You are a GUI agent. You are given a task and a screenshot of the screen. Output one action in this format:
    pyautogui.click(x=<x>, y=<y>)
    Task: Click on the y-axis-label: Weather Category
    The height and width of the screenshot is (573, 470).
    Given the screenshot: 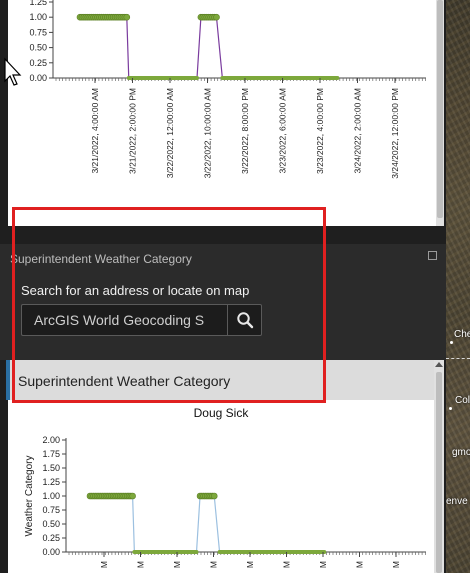 What is the action you would take?
    pyautogui.click(x=29, y=496)
    